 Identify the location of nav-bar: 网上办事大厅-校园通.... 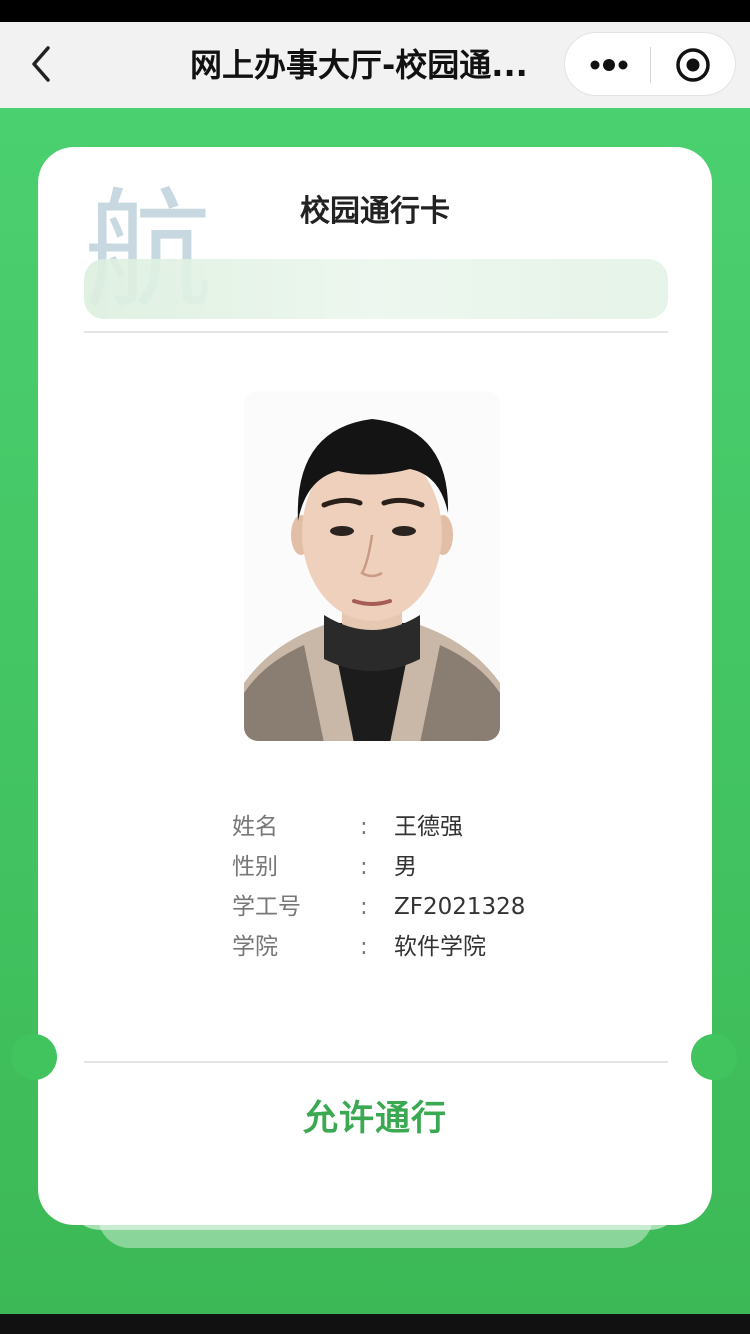
(375, 65).